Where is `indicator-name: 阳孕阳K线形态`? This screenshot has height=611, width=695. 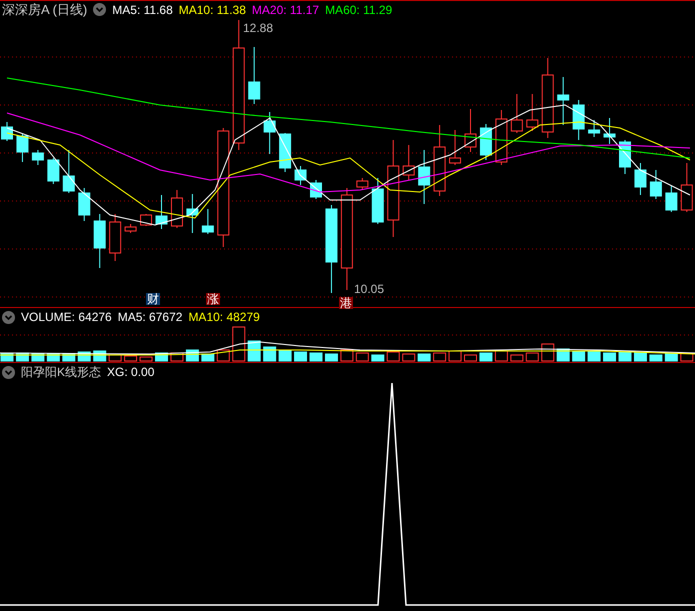 indicator-name: 阳孕阳K线形态 is located at coordinates (61, 372).